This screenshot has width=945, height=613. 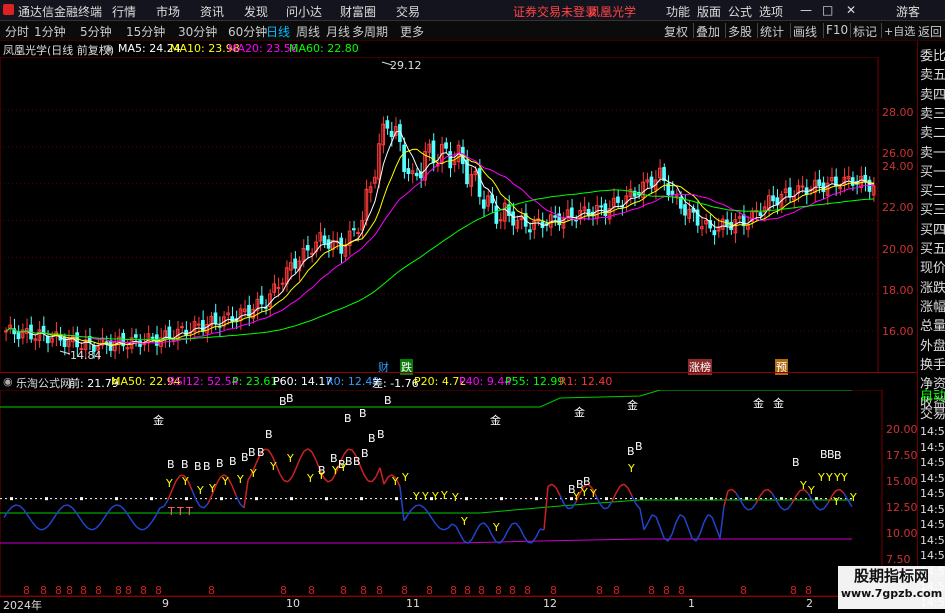 I want to click on tool-tongji: 统计, so click(x=772, y=31).